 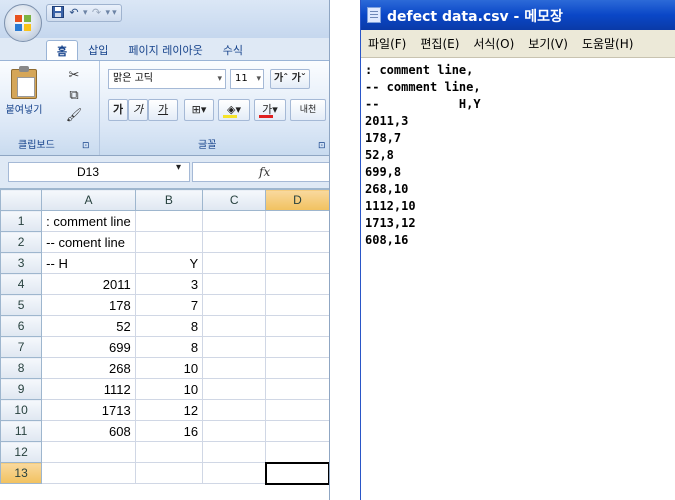 What do you see at coordinates (297, 200) in the screenshot?
I see `column-header: D` at bounding box center [297, 200].